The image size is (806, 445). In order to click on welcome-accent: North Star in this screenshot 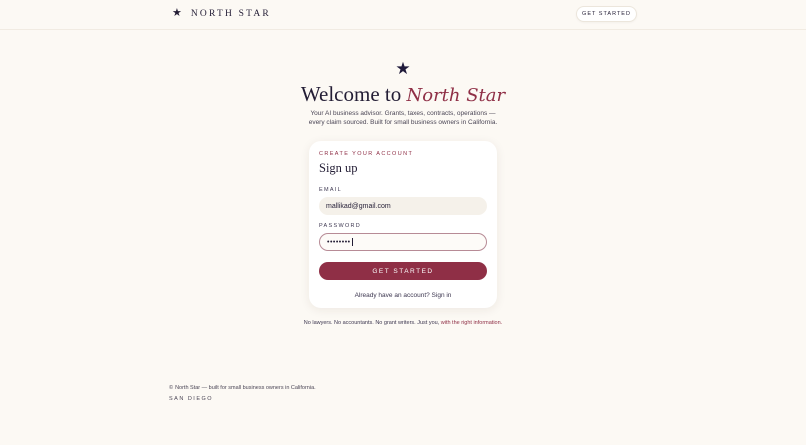, I will do `click(456, 95)`.